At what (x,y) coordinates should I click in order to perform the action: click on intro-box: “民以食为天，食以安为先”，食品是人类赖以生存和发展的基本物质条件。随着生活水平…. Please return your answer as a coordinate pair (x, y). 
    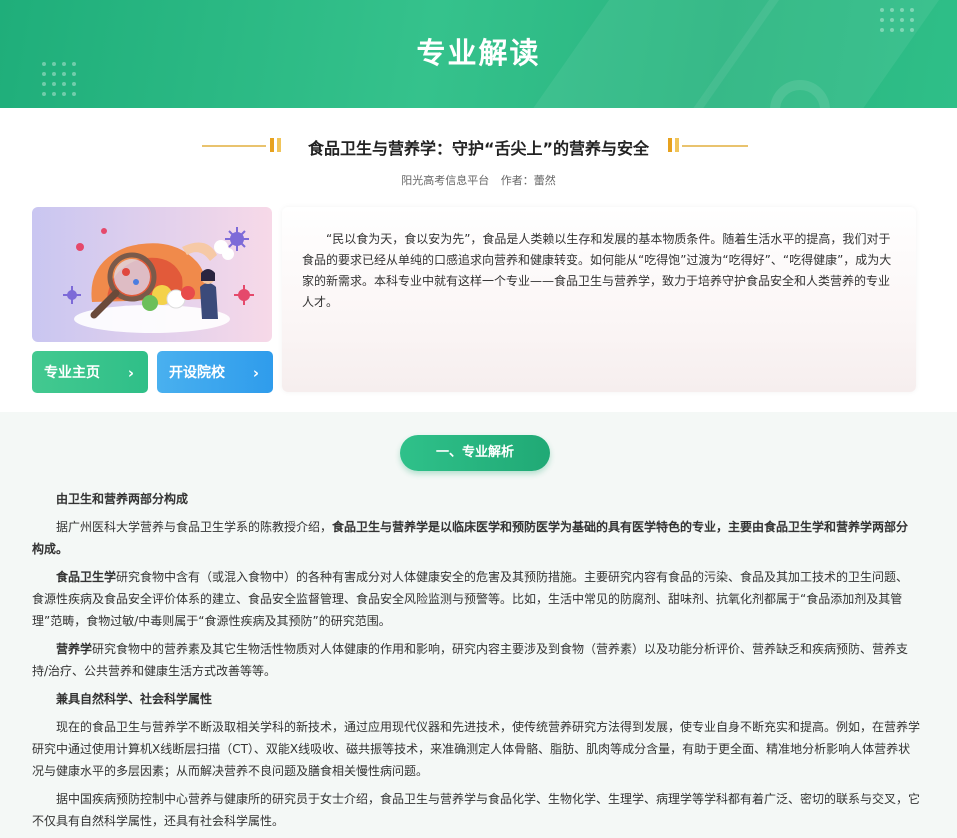
    Looking at the image, I should click on (599, 299).